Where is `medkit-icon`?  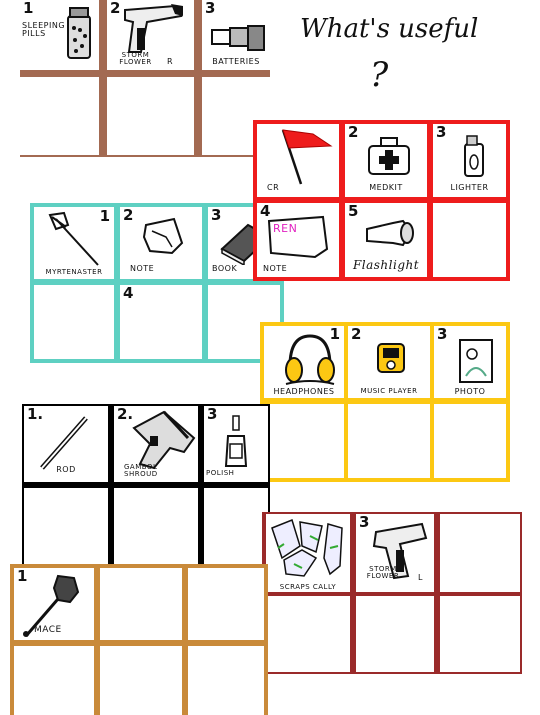 medkit-icon is located at coordinates (389, 156).